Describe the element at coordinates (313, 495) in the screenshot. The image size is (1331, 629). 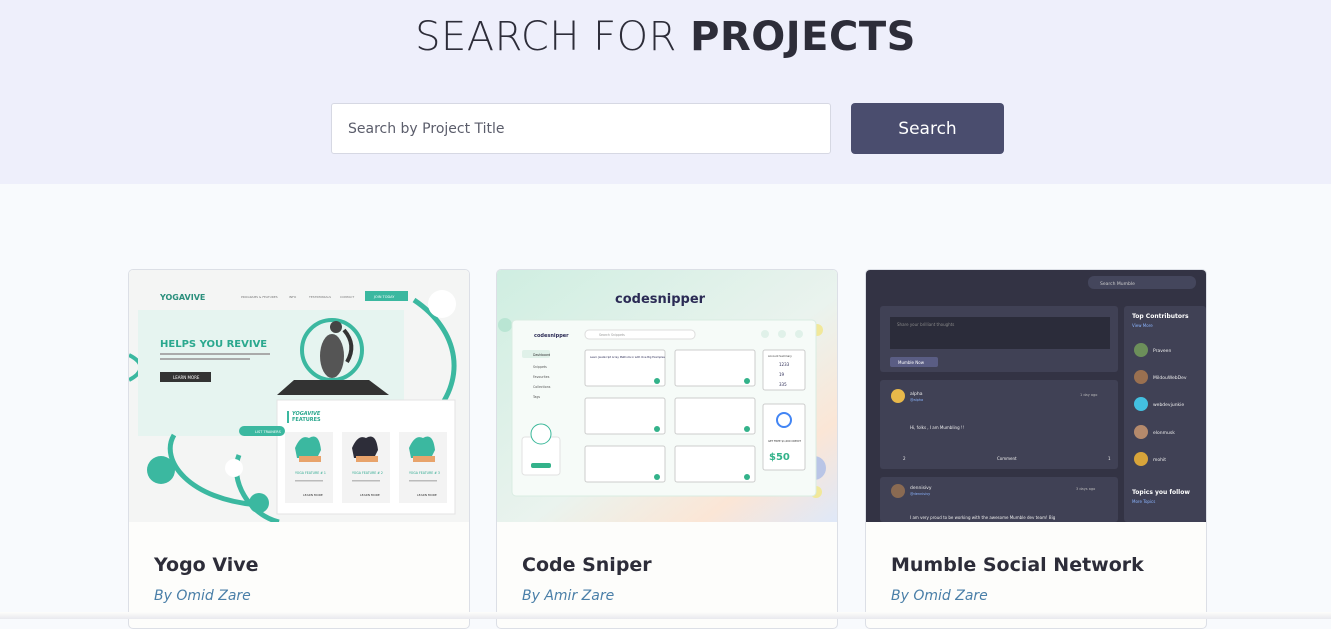
I see `thumb-feature-button-1: LEARN MORE` at that location.